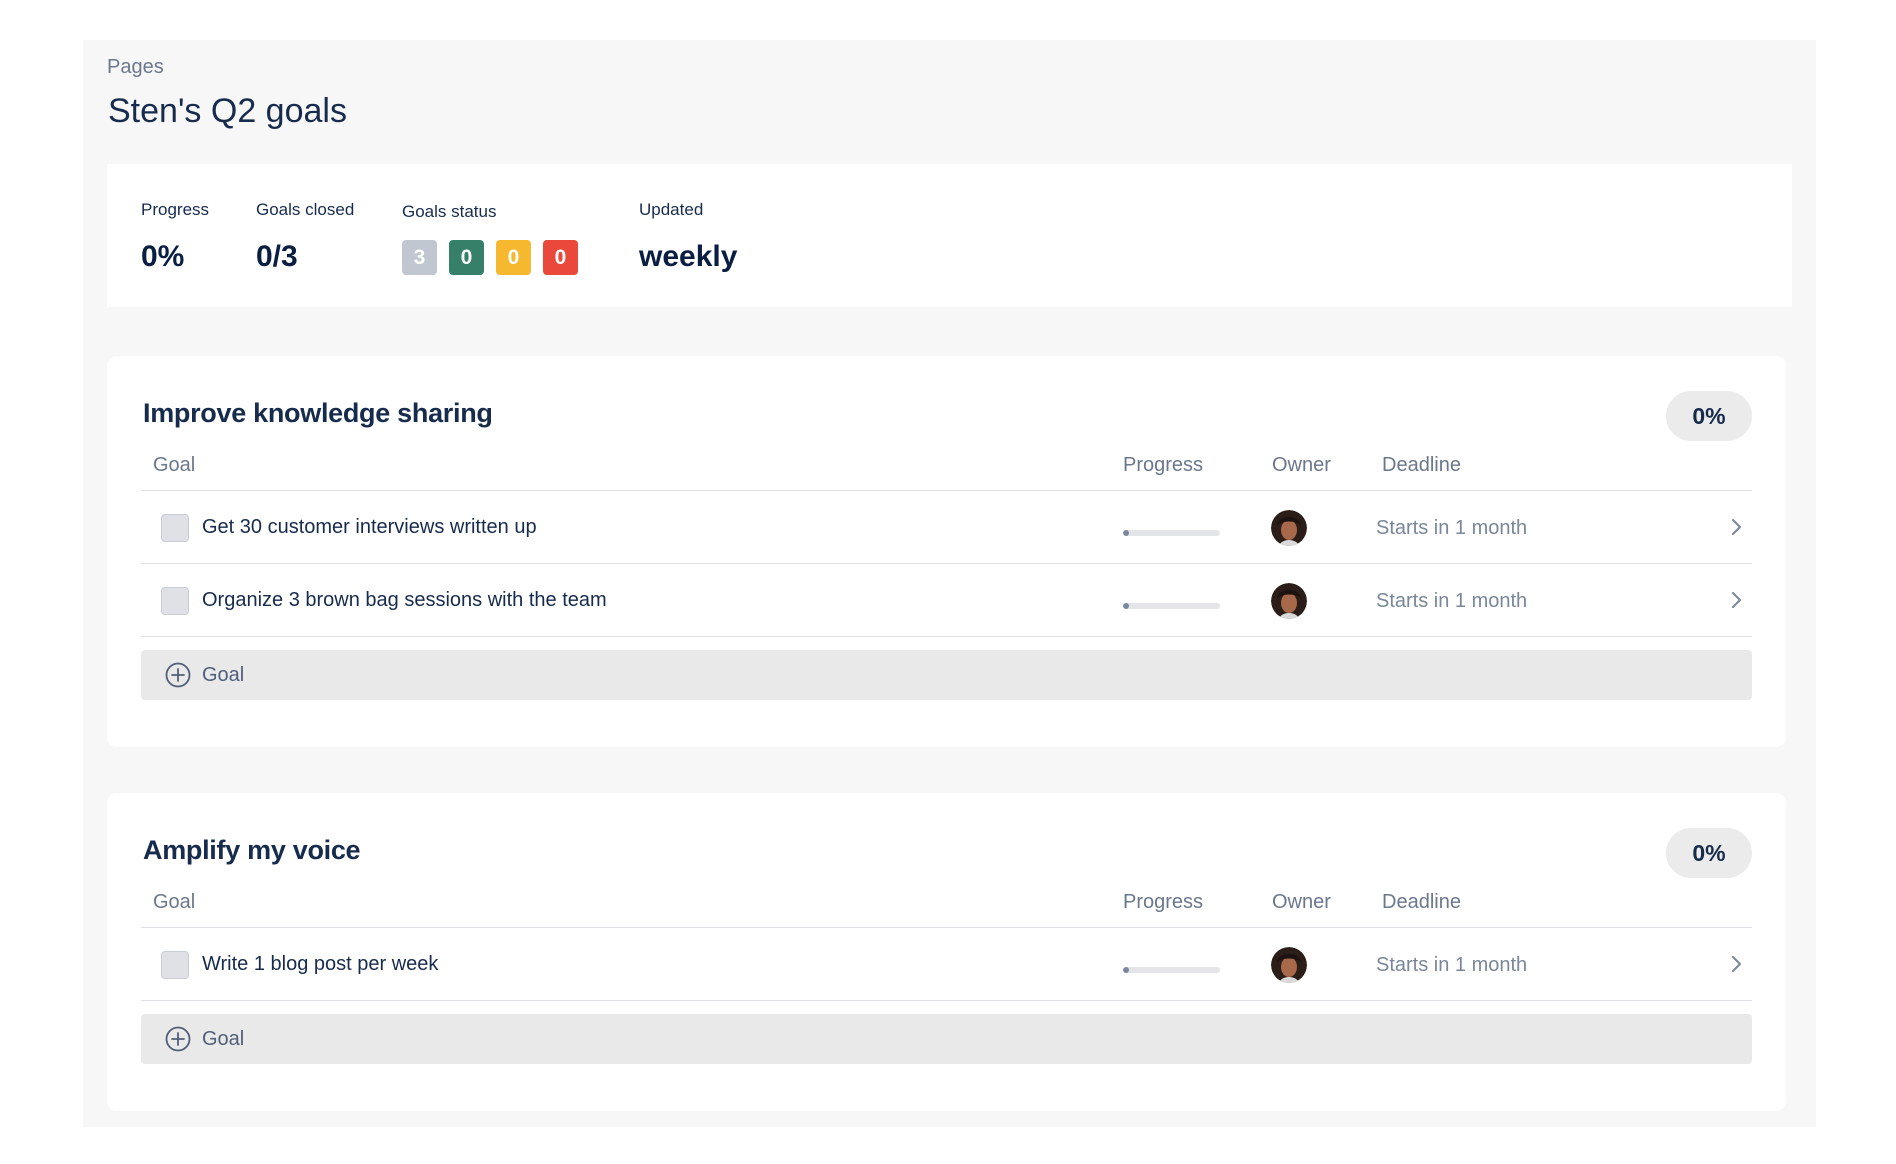 Image resolution: width=1896 pixels, height=1164 pixels. Describe the element at coordinates (490, 257) in the screenshot. I see `status-counts: 3 0 0 0` at that location.